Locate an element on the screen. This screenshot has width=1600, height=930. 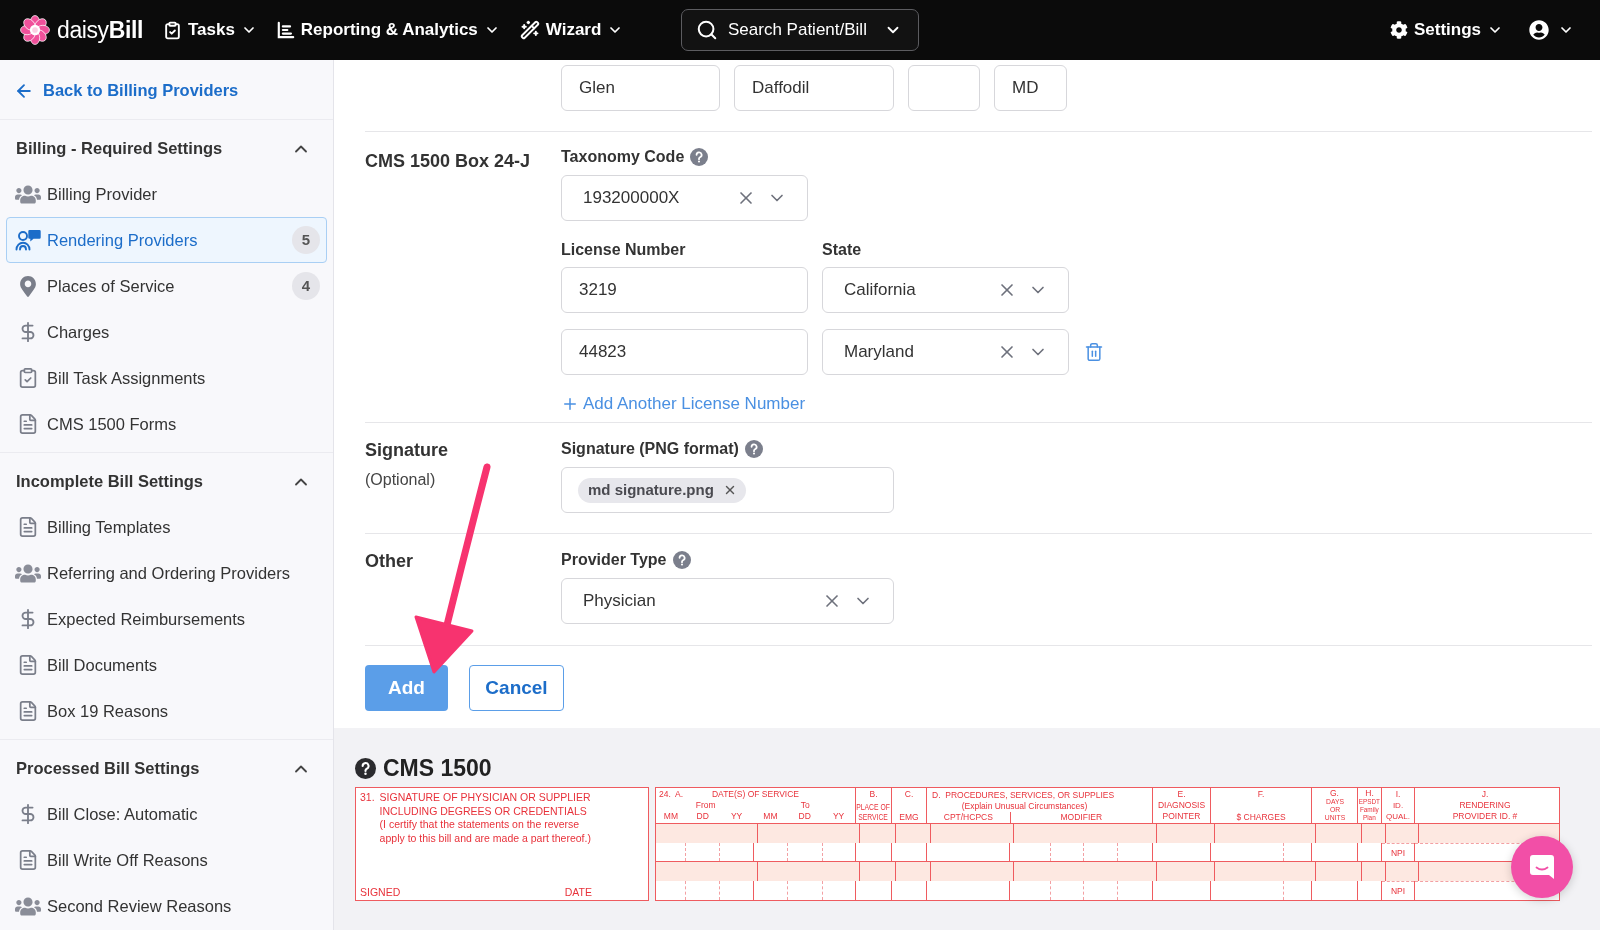
select-field: 193200000X is located at coordinates (684, 198).